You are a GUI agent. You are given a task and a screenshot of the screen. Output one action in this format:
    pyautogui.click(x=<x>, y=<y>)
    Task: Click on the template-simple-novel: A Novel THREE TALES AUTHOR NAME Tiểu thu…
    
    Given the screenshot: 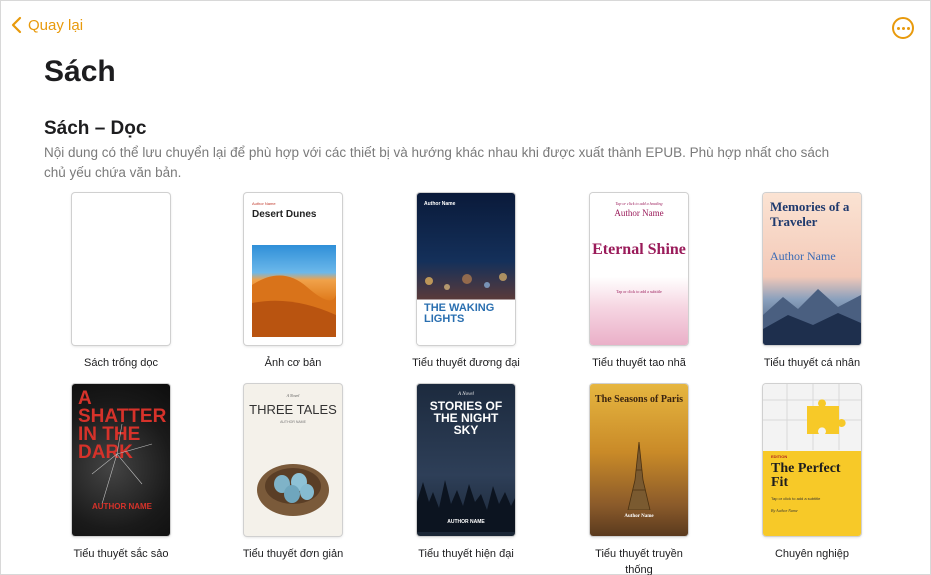 What is the action you would take?
    pyautogui.click(x=293, y=473)
    